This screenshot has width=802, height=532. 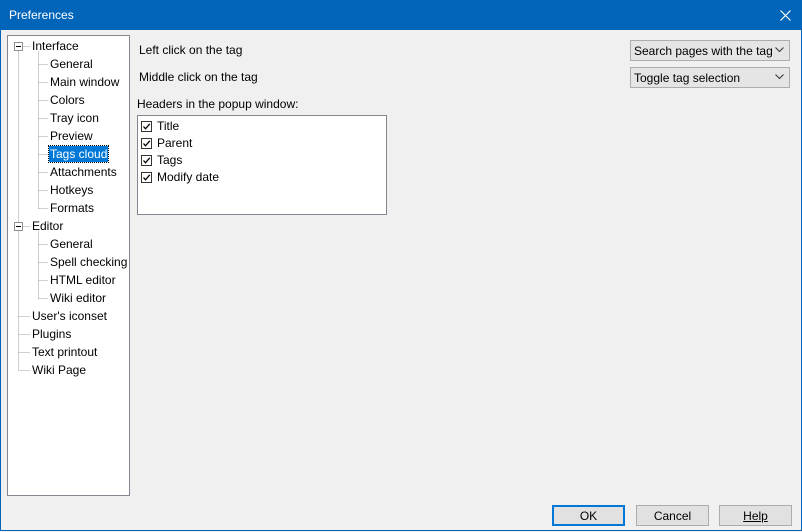 I want to click on middle-click-select: Toggle tag selection, so click(x=710, y=77).